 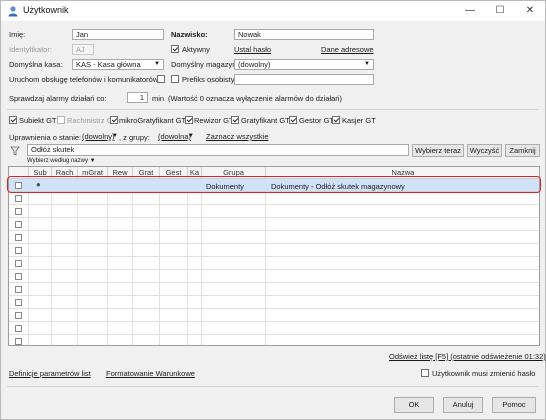 What do you see at coordinates (347, 49) in the screenshot?
I see `address-data-link: Dane adresowe` at bounding box center [347, 49].